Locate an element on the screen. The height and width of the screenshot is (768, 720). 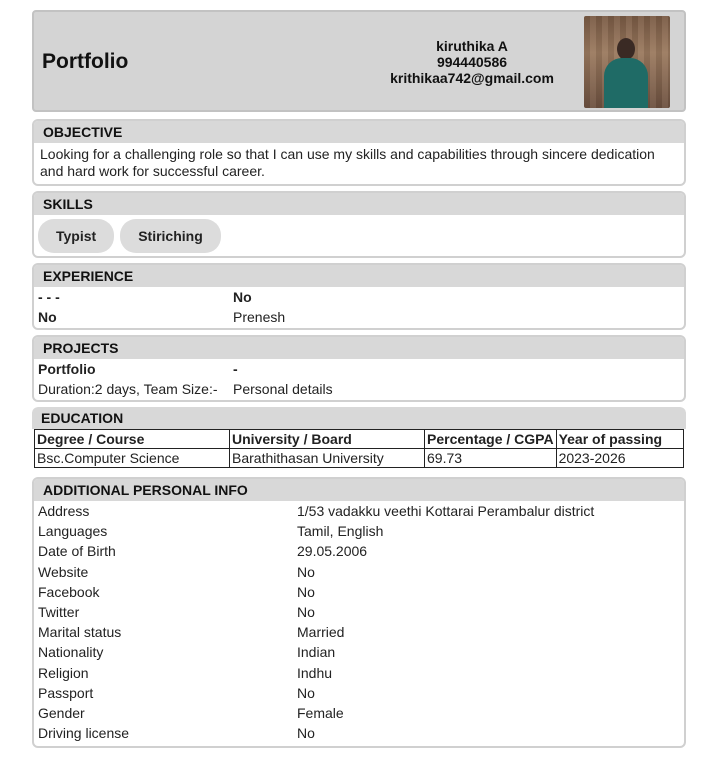
info-value: Female is located at coordinates (320, 712).